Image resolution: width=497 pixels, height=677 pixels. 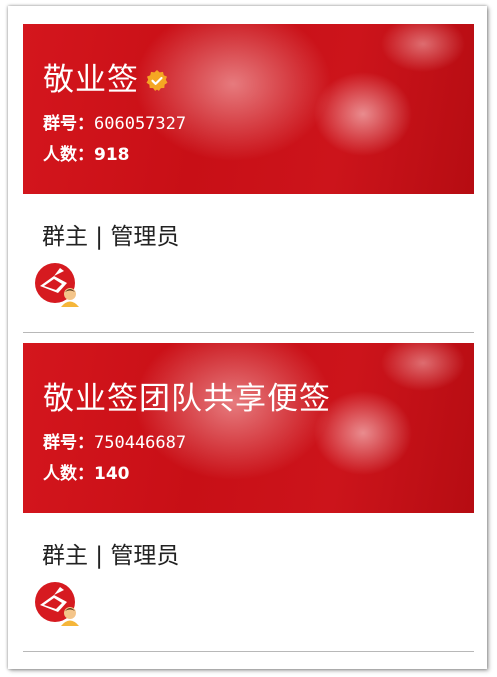 I want to click on group-id-row: 群号：606057327, so click(x=114, y=124).